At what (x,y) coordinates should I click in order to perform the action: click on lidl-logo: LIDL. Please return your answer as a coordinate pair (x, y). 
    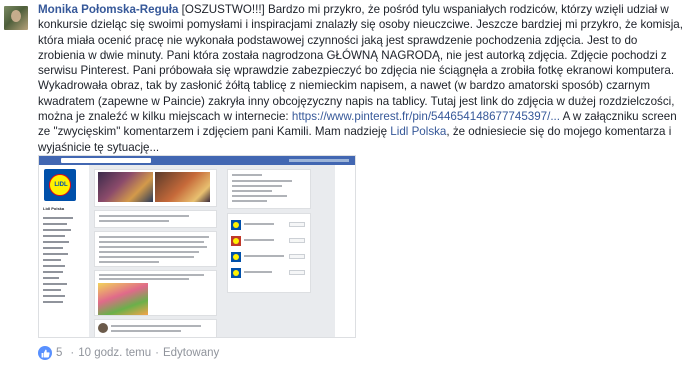
    Looking at the image, I should click on (60, 185).